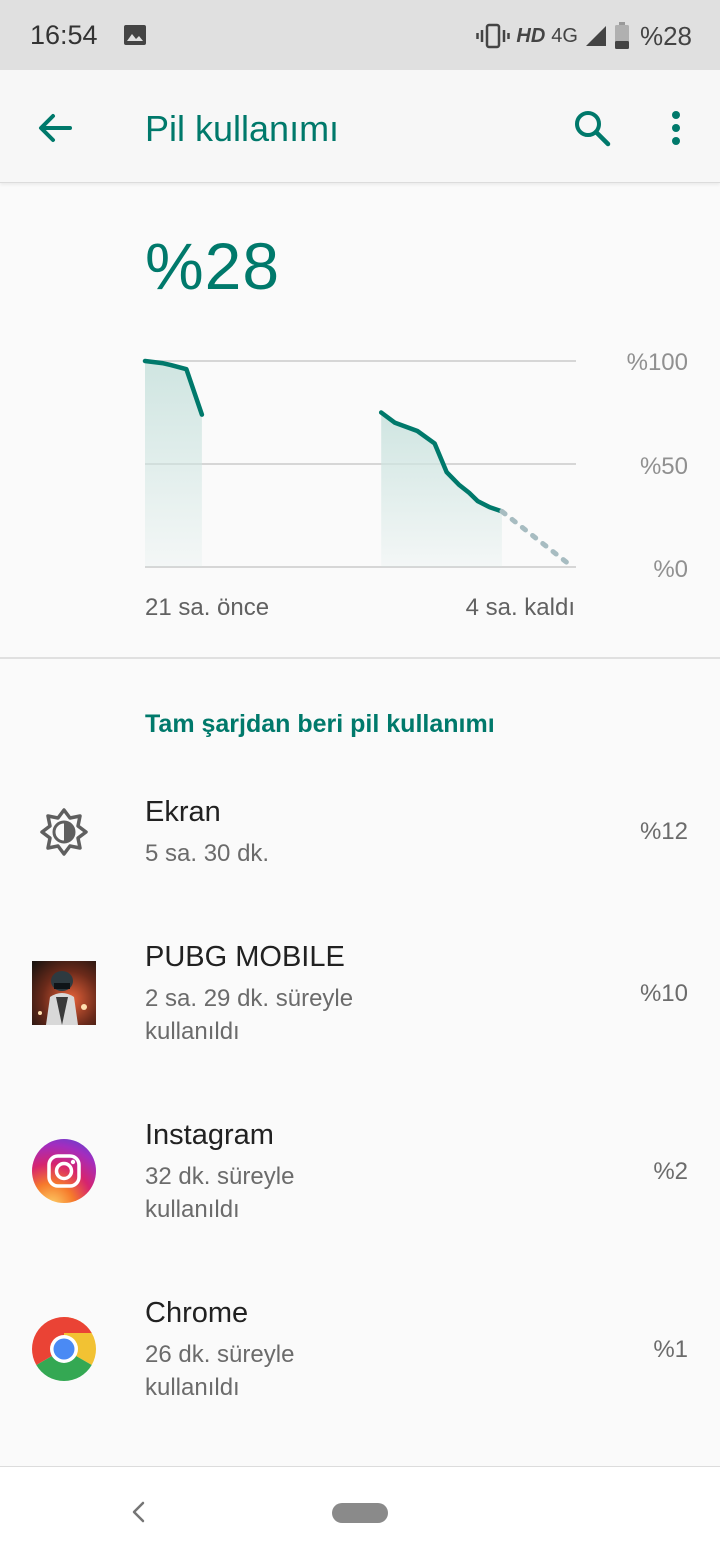 The width and height of the screenshot is (720, 1560). Describe the element at coordinates (213, 266) in the screenshot. I see `battery-percent-large: %28` at that location.